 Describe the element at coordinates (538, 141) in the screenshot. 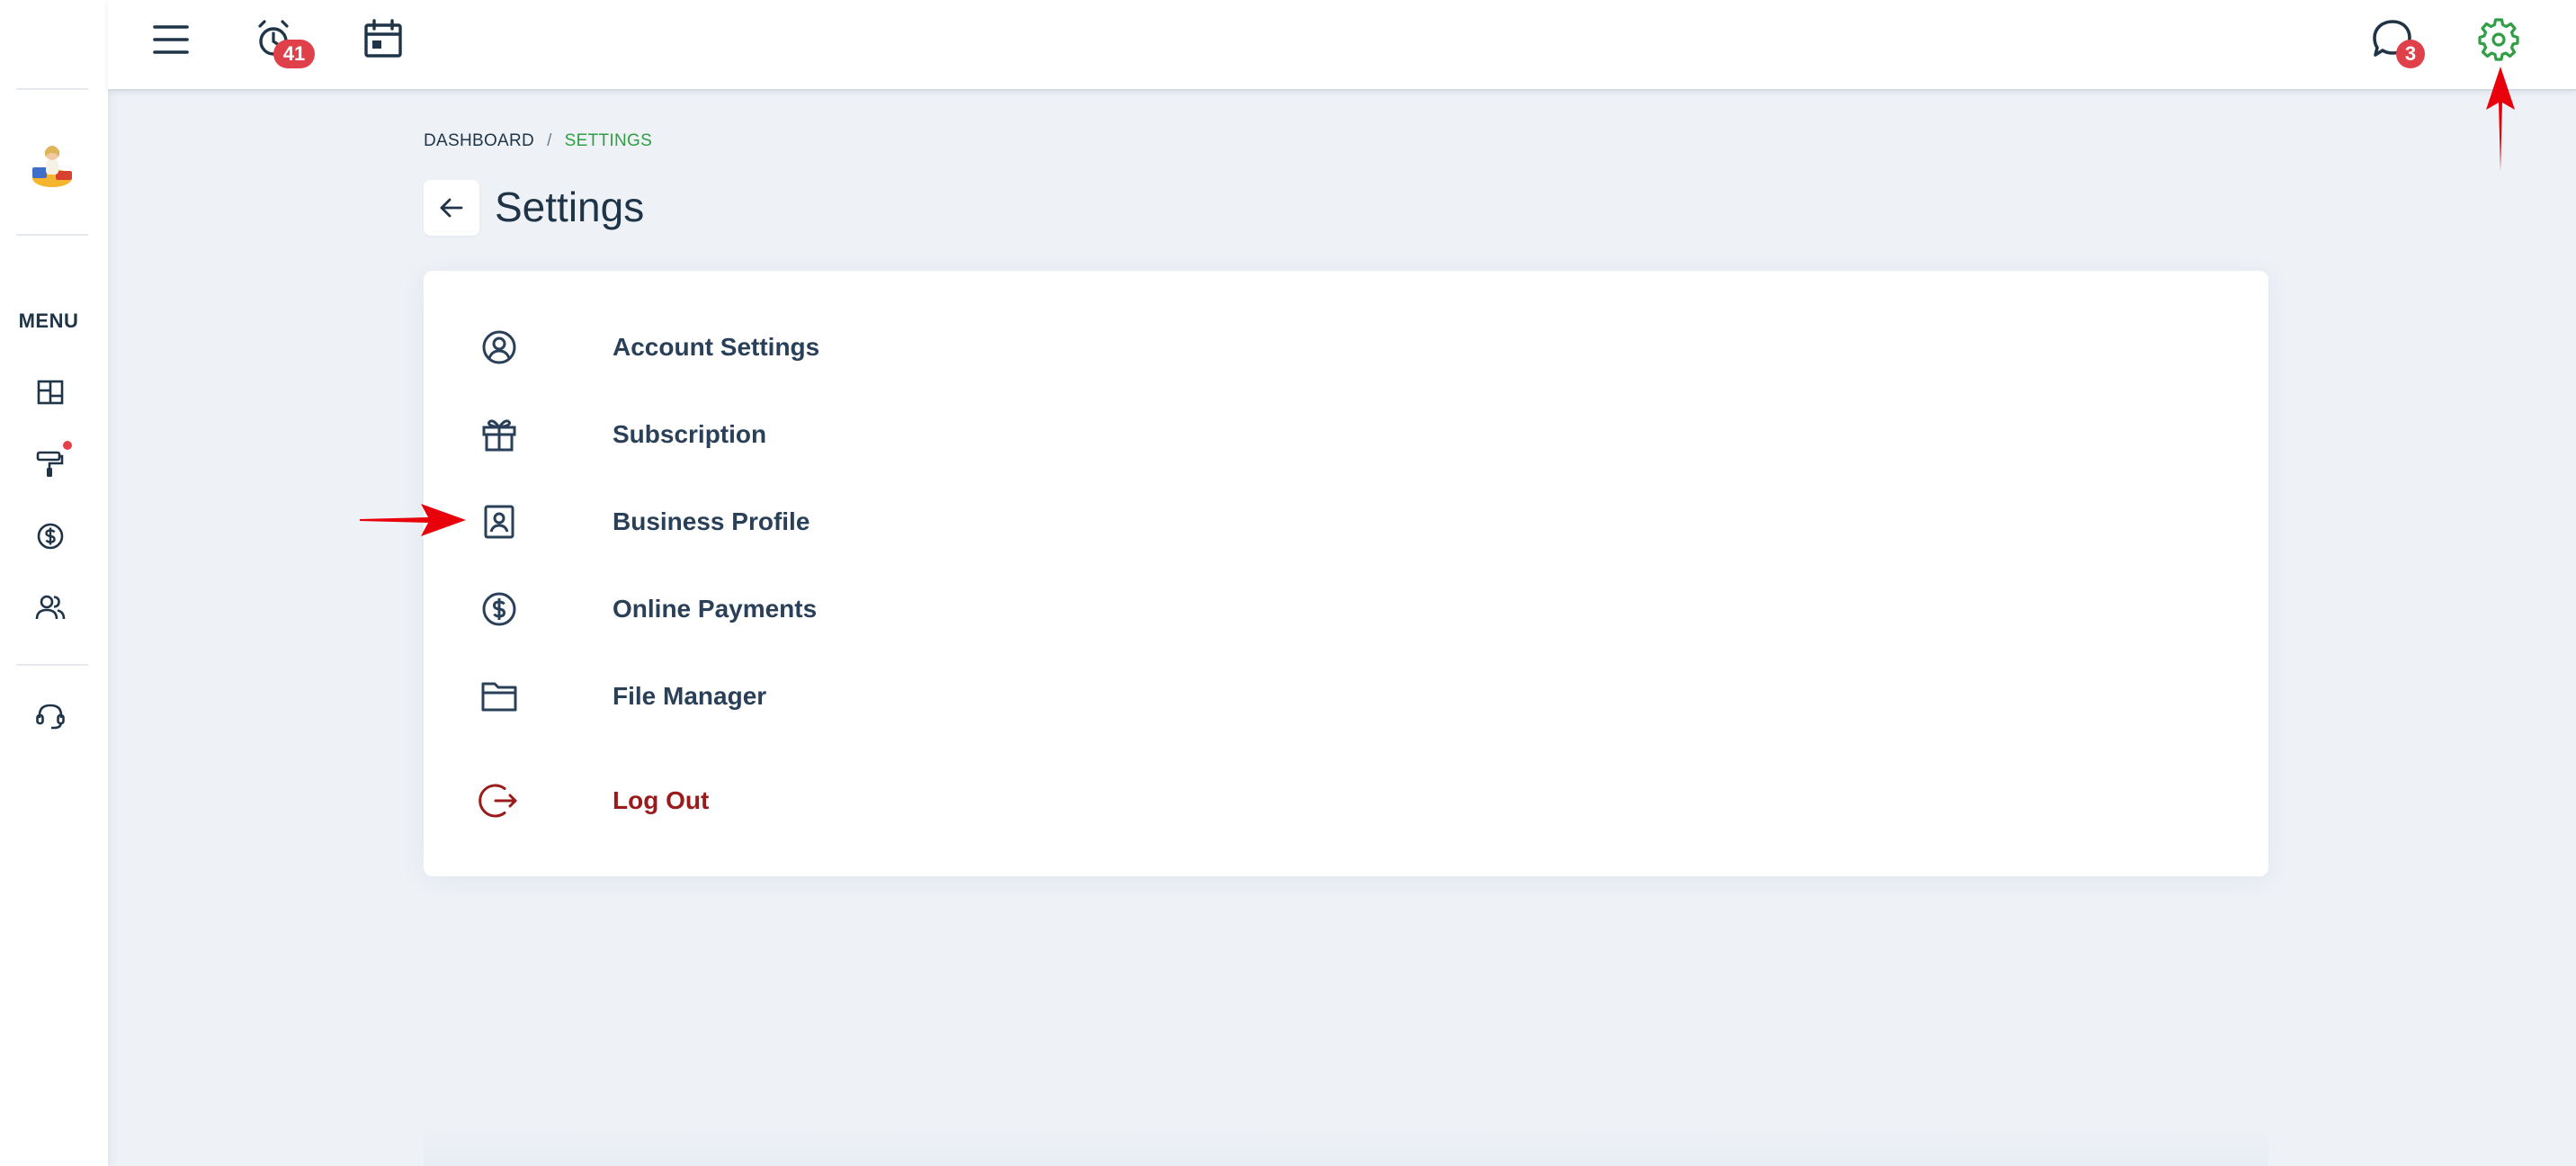

I see `breadcrumb: DASHBOARD / SETTINGS` at that location.